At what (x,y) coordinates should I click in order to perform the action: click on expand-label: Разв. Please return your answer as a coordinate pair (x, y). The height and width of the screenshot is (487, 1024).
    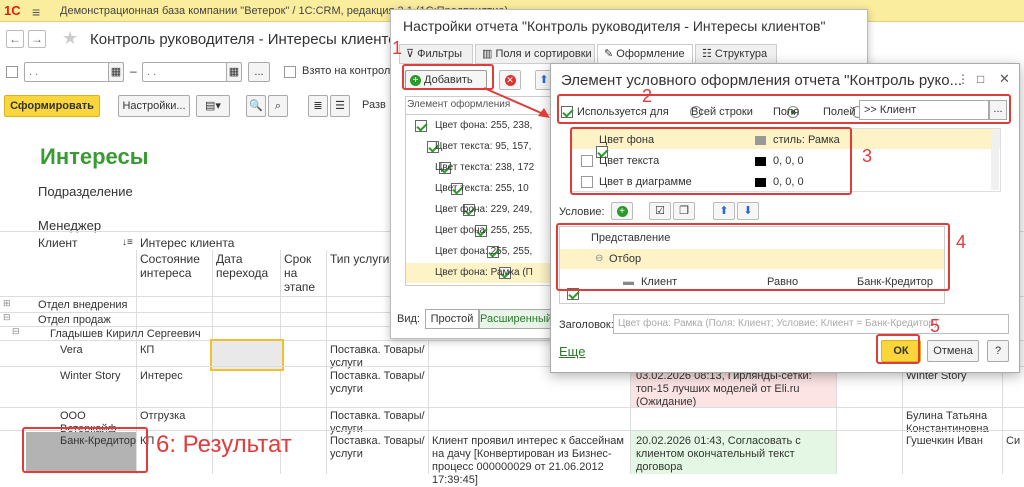
    Looking at the image, I should click on (374, 105).